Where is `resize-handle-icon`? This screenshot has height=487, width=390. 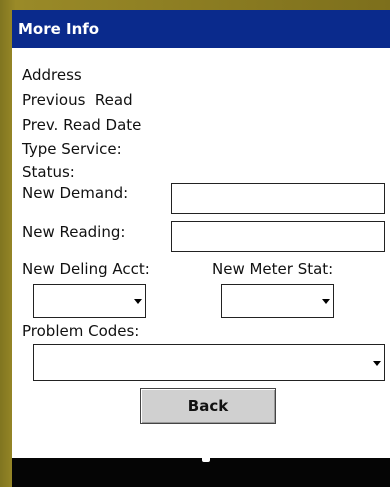
resize-handle-icon is located at coordinates (206, 458).